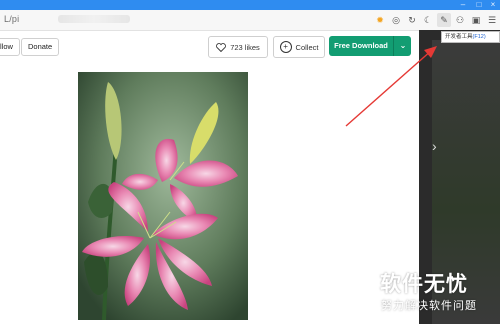 This screenshot has width=500, height=324. Describe the element at coordinates (434, 146) in the screenshot. I see `chevron-right-icon: ›` at that location.